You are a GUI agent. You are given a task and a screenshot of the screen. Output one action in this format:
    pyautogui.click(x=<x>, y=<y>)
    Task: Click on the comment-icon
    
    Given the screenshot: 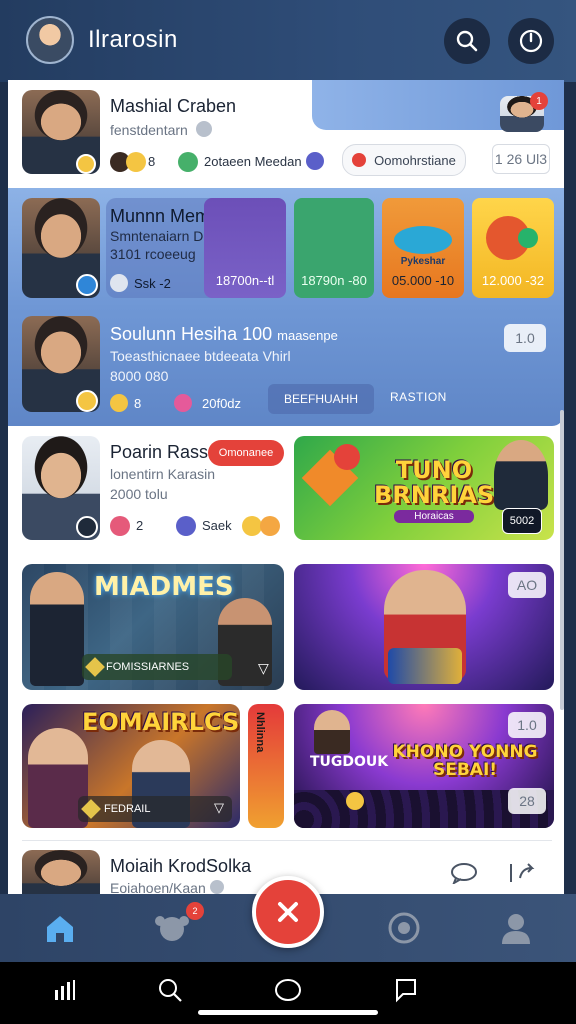 What is the action you would take?
    pyautogui.click(x=465, y=875)
    